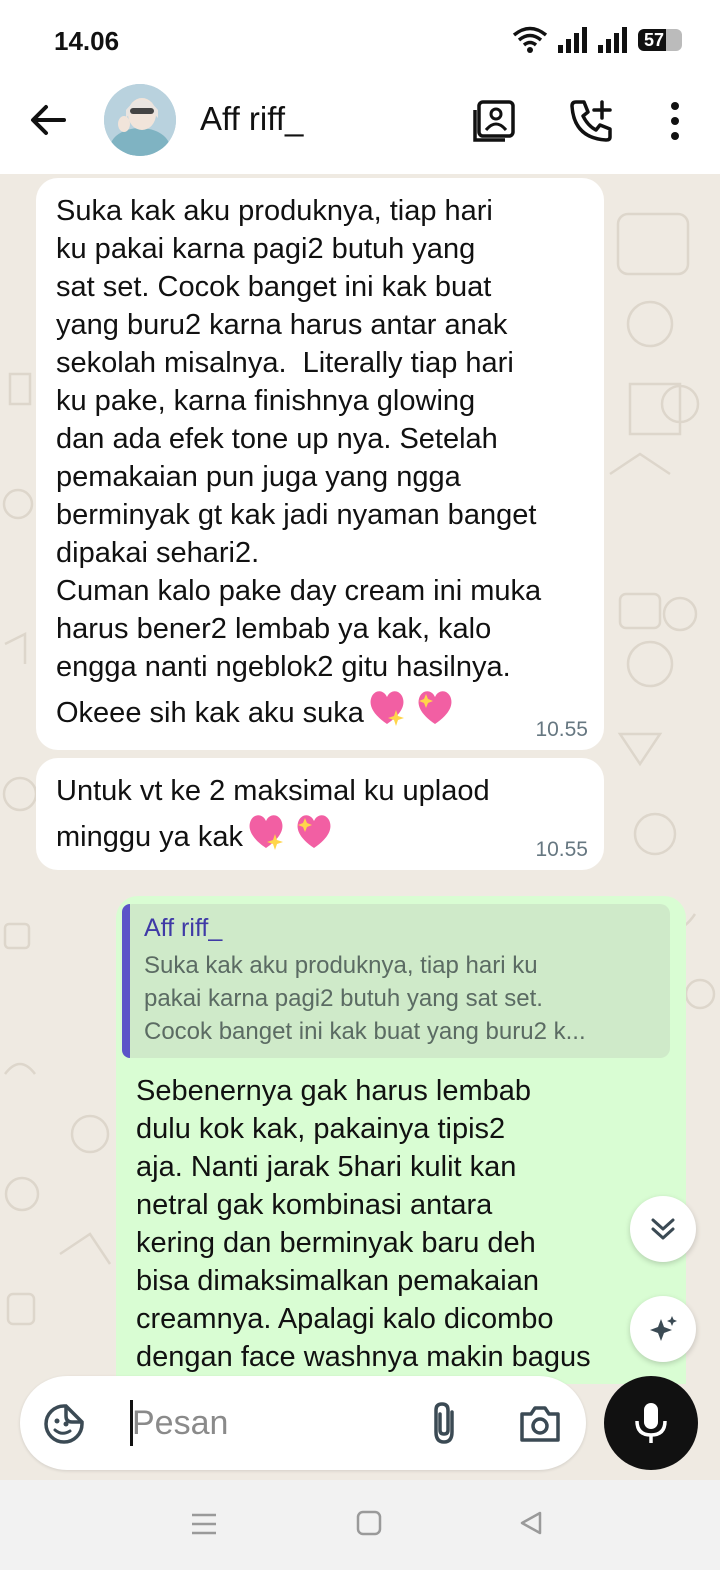 This screenshot has height=1570, width=720. What do you see at coordinates (204, 1524) in the screenshot?
I see `recents-menu-icon` at bounding box center [204, 1524].